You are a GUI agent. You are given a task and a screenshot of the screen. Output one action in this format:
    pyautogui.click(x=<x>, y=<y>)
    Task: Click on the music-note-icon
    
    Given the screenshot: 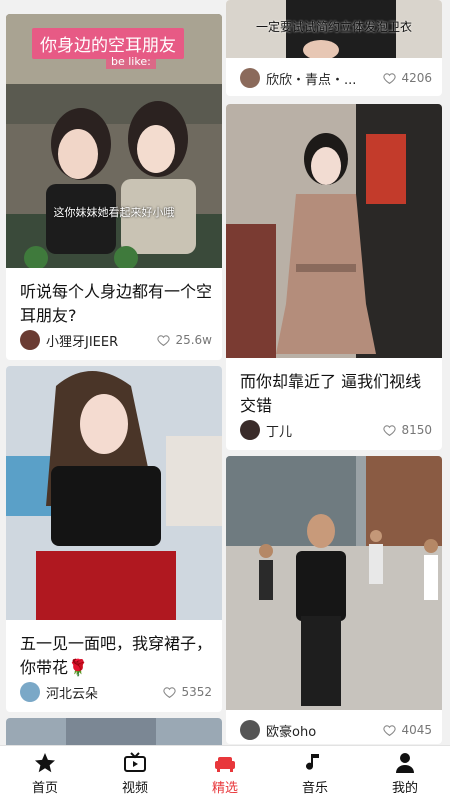 What is the action you would take?
    pyautogui.click(x=312, y=762)
    